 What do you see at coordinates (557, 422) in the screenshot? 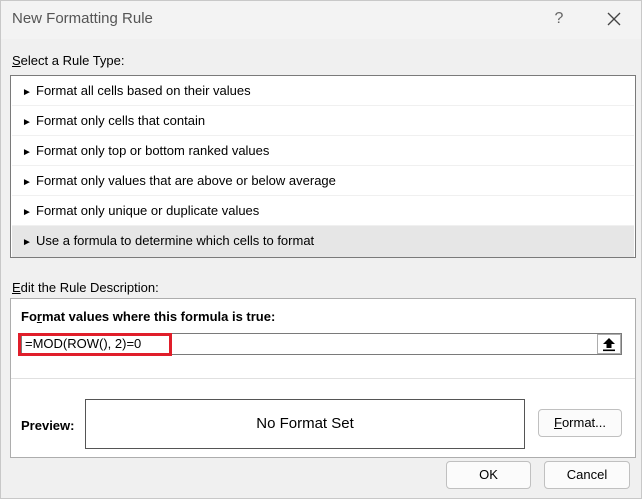
I see `format-button-accesskey: F` at bounding box center [557, 422].